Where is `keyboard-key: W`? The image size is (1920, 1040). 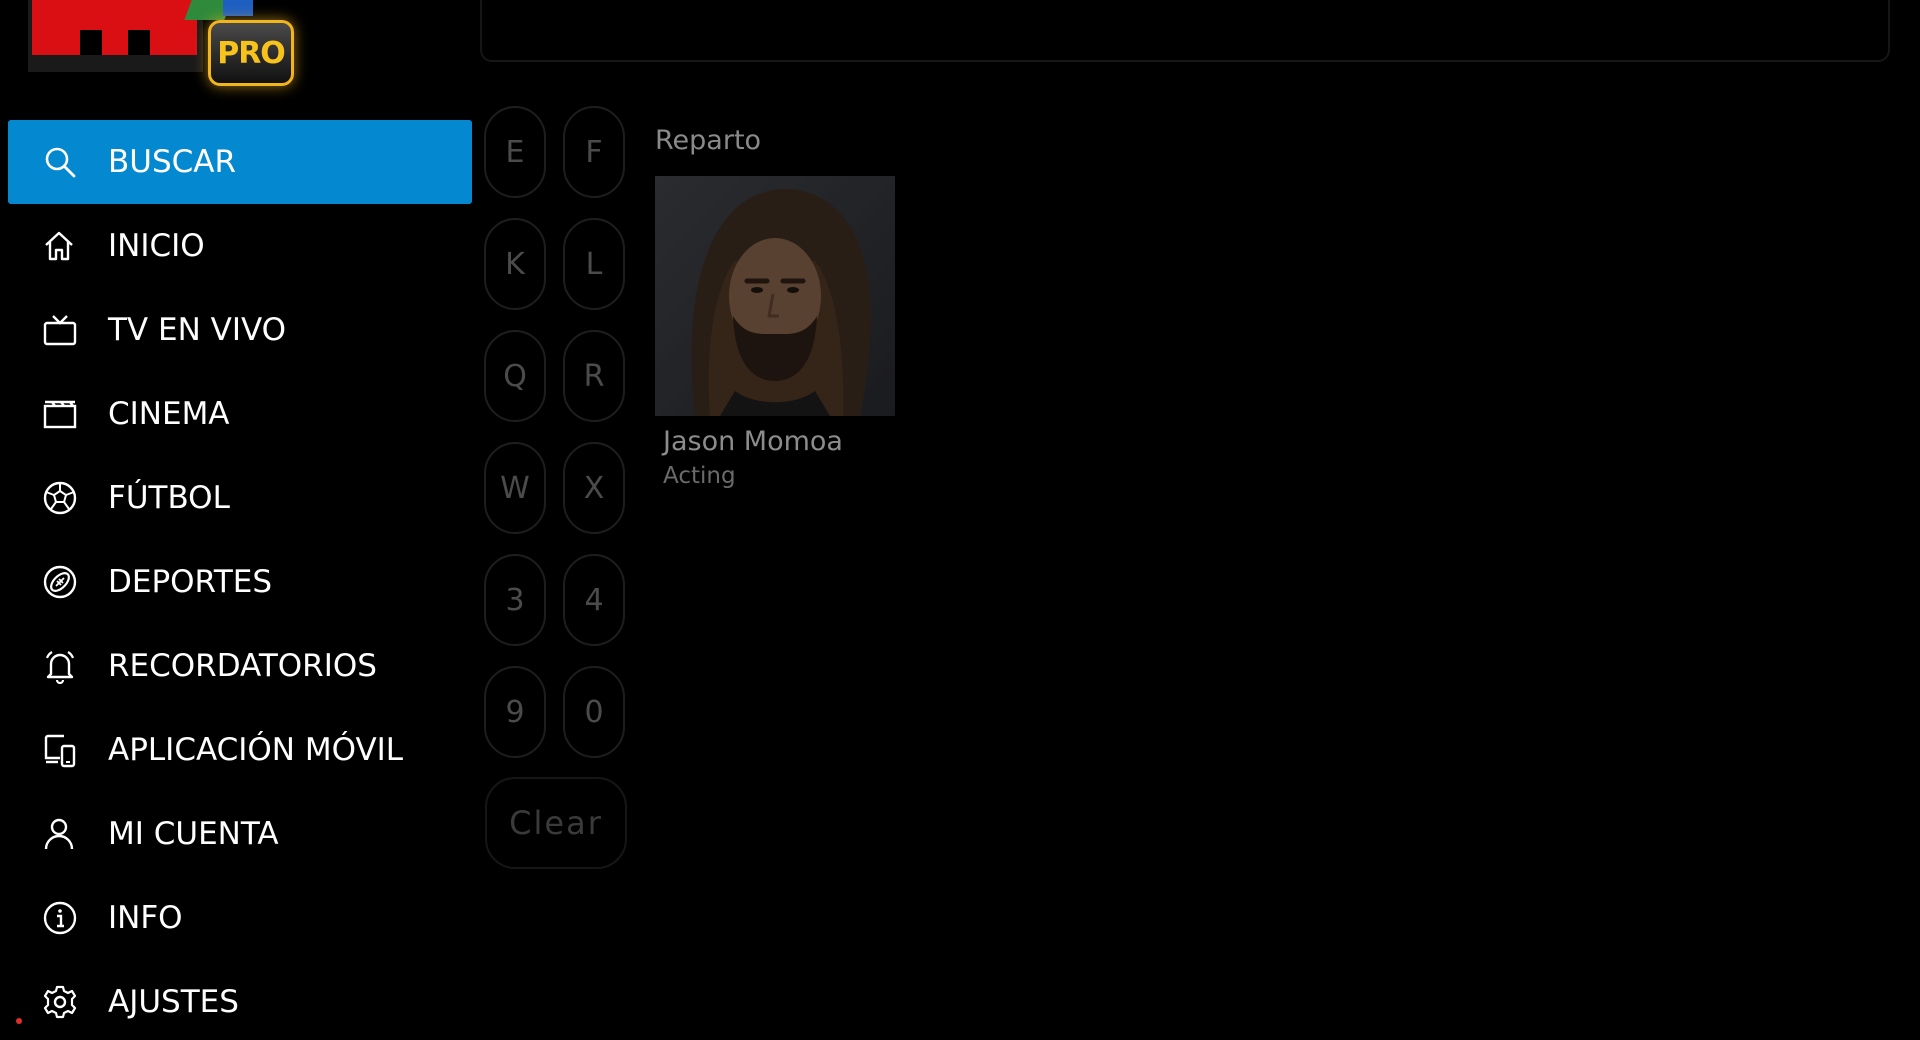 keyboard-key: W is located at coordinates (515, 488).